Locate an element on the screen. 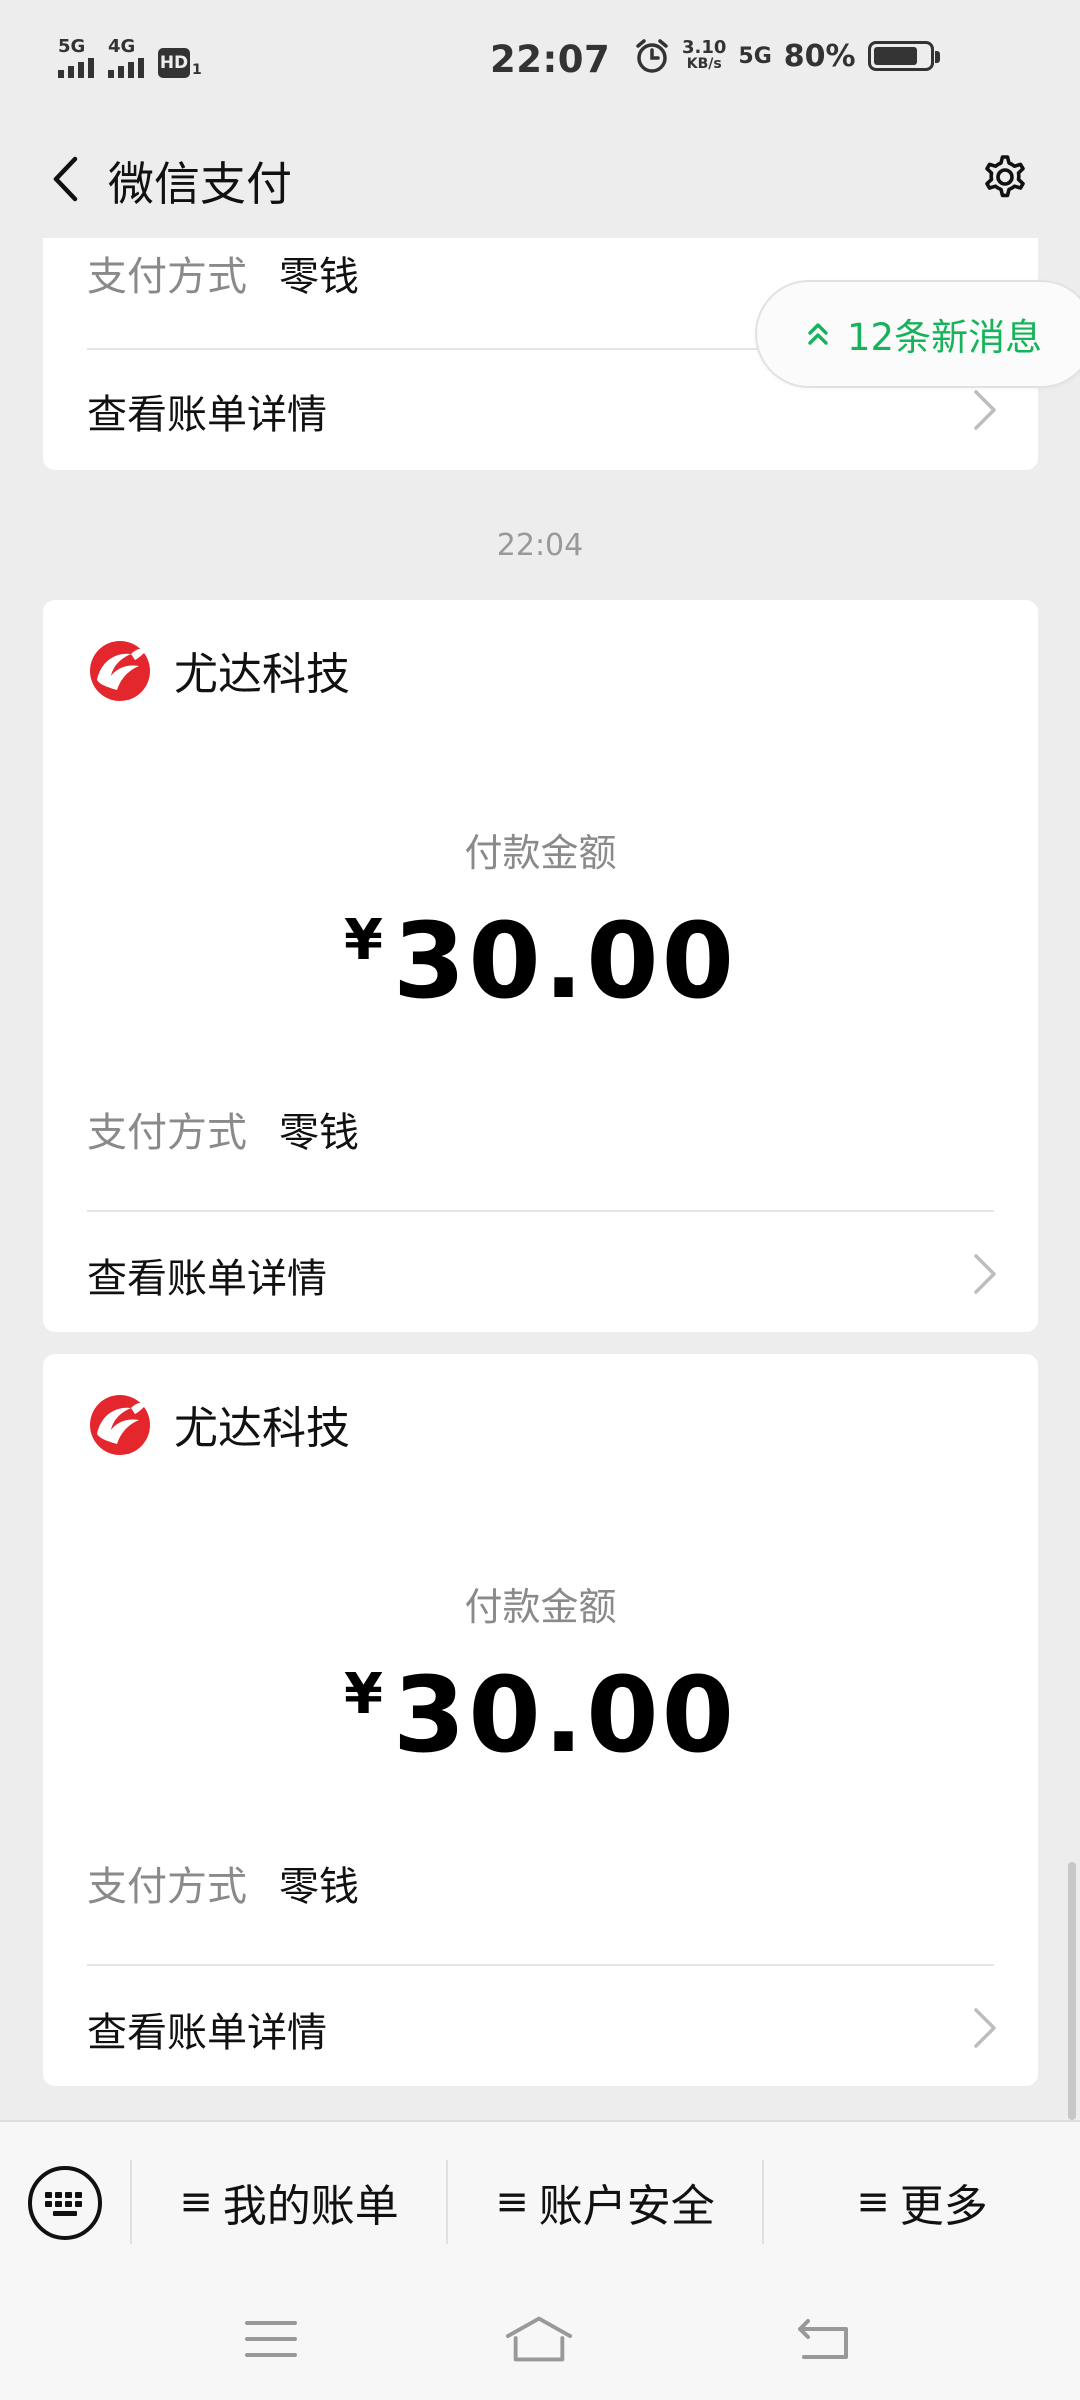 Image resolution: width=1080 pixels, height=2400 pixels. status-bar: 5G 4G HD 1 22:07 3.10 KB/s 5G 80% is located at coordinates (540, 60).